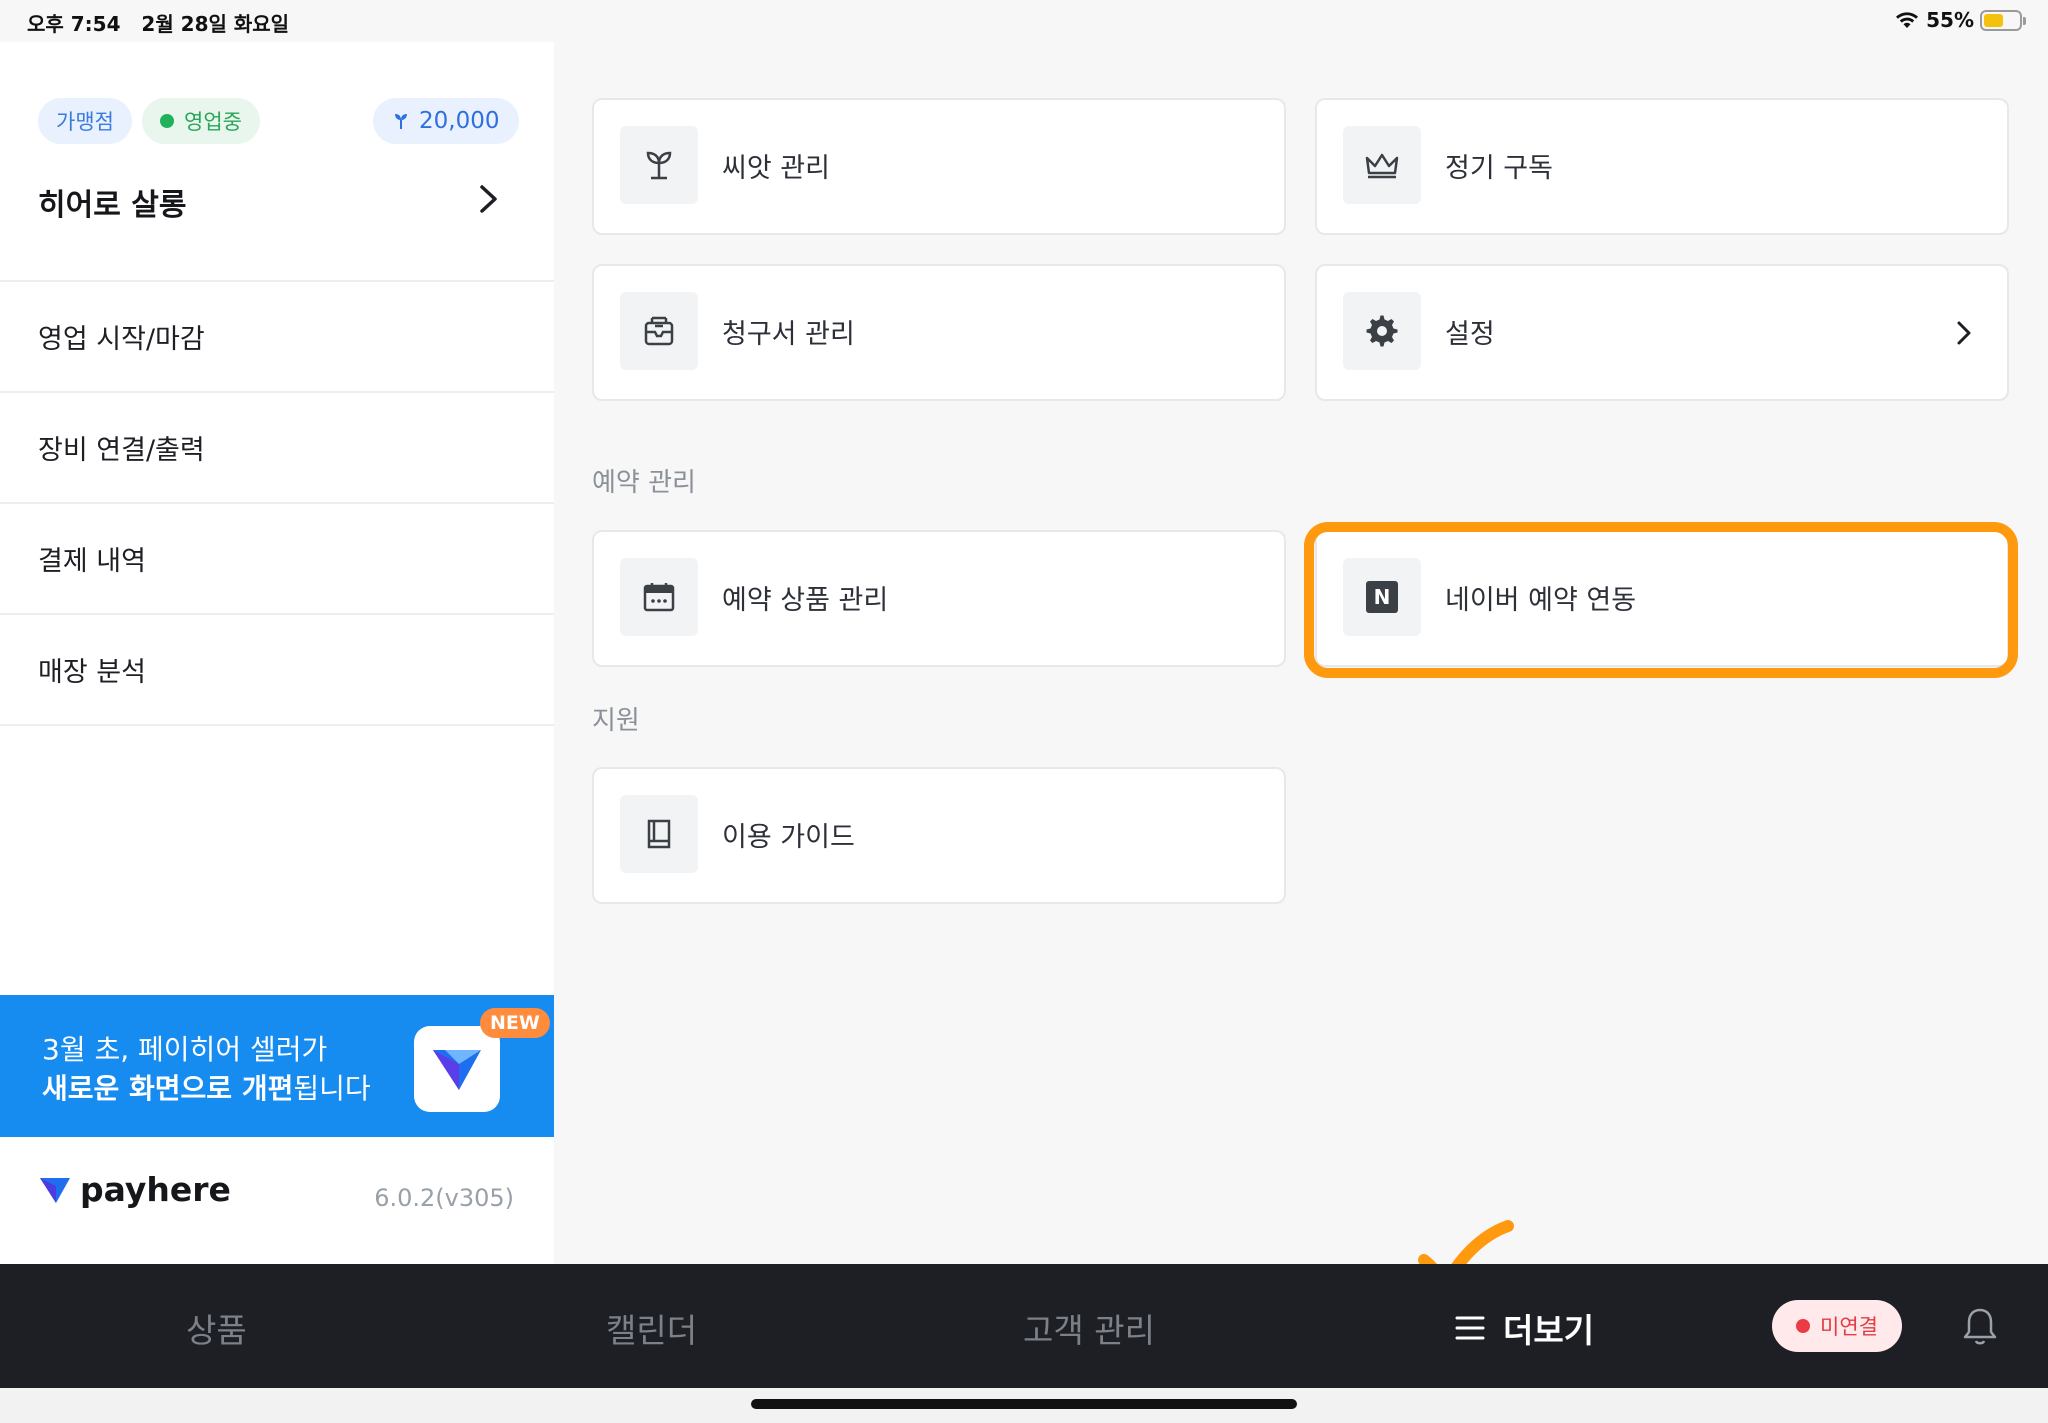 Image resolution: width=2048 pixels, height=1423 pixels. I want to click on card-settings: 설정, so click(1662, 332).